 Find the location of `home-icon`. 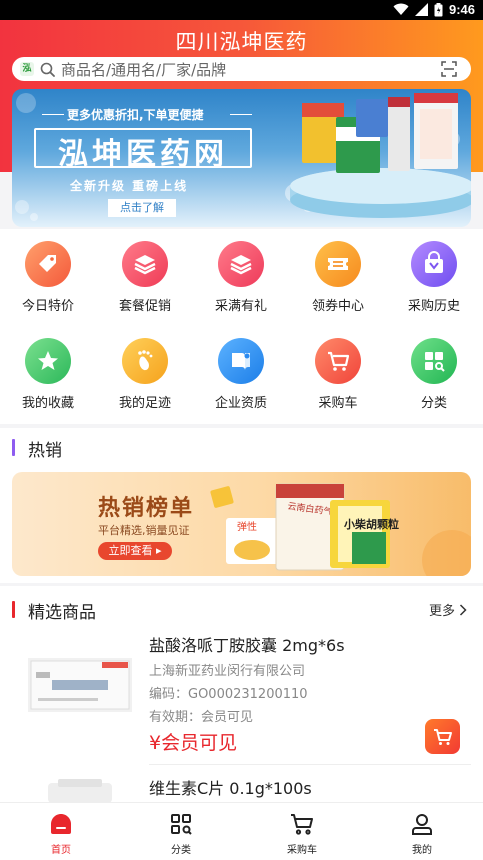

home-icon is located at coordinates (61, 824).